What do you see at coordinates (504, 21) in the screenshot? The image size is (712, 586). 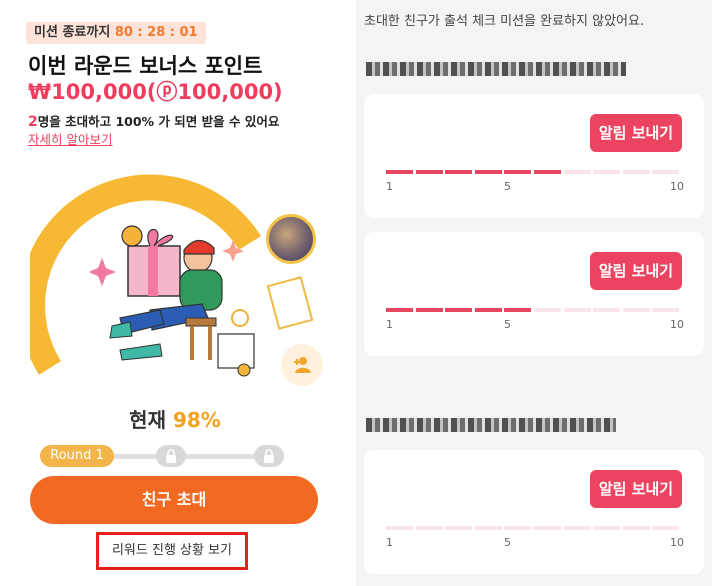 I see `incomplete-notice: 초대한 친구가 출석 체크 미션을 완료하지 않았어요.` at bounding box center [504, 21].